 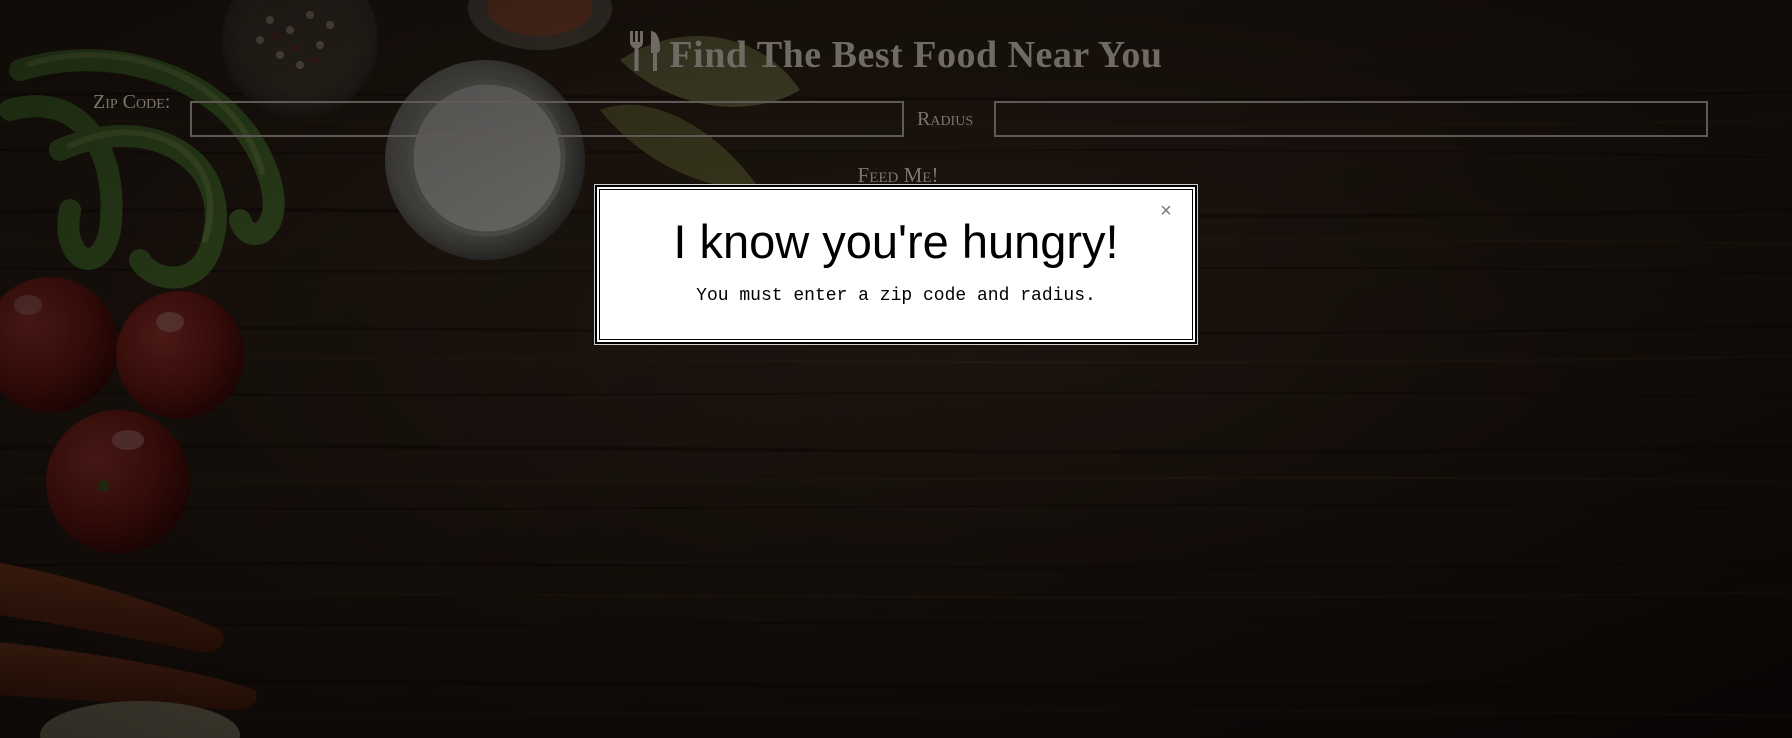 I want to click on radius-label: Radius, so click(x=945, y=119).